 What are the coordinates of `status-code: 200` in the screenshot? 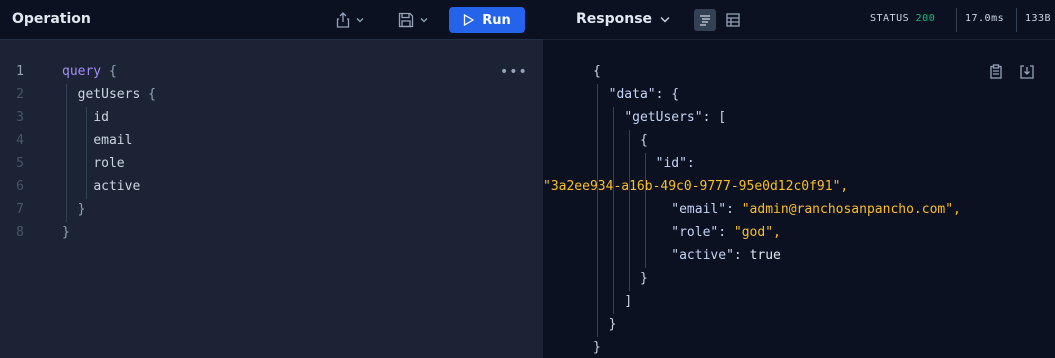 It's located at (925, 18).